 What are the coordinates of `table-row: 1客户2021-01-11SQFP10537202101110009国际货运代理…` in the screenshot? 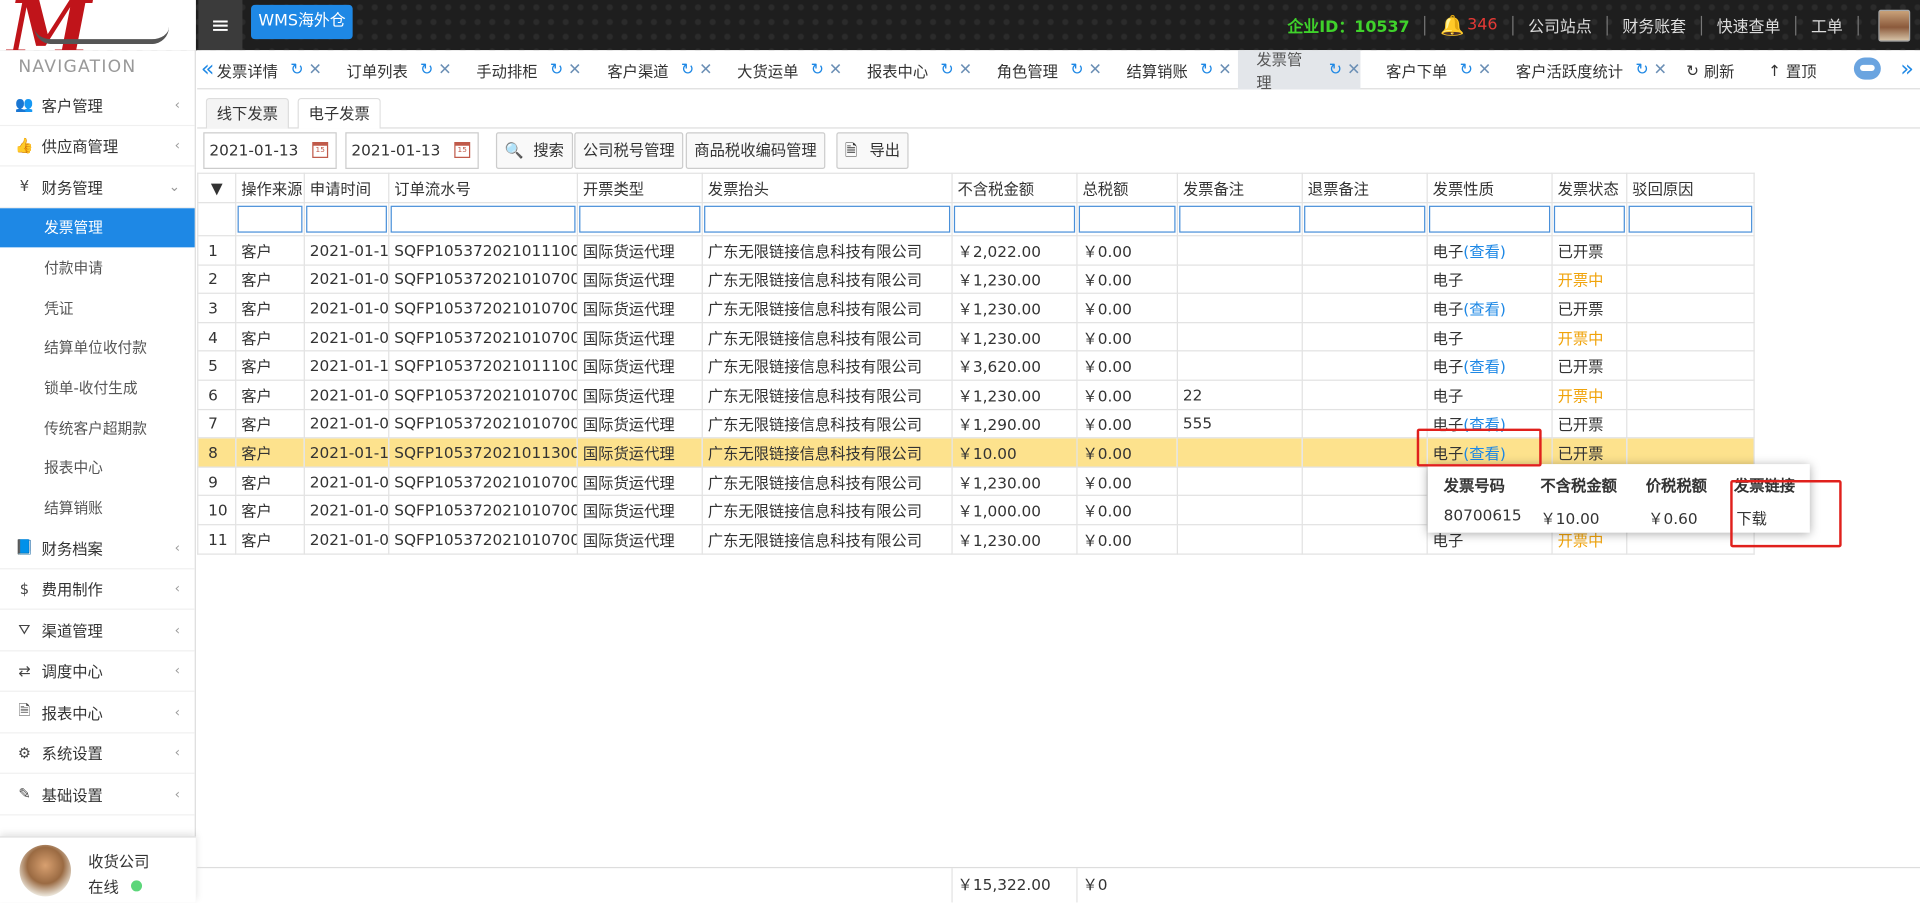 It's located at (976, 250).